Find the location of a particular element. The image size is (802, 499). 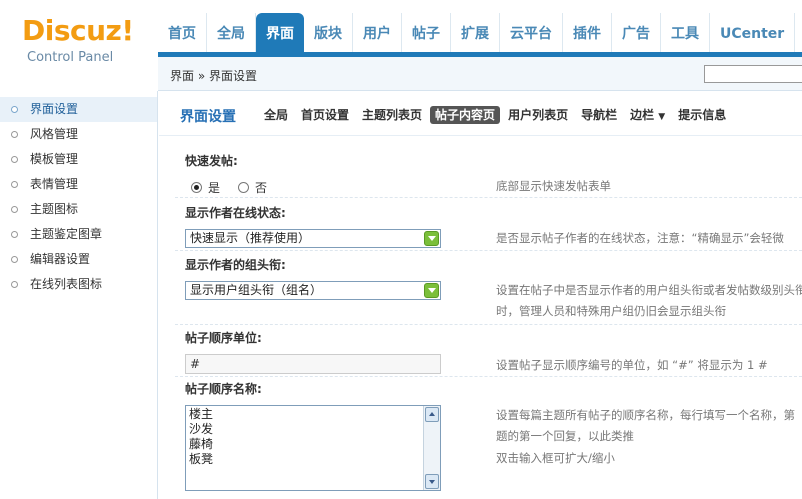

fastpost-no-radio is located at coordinates (244, 187).